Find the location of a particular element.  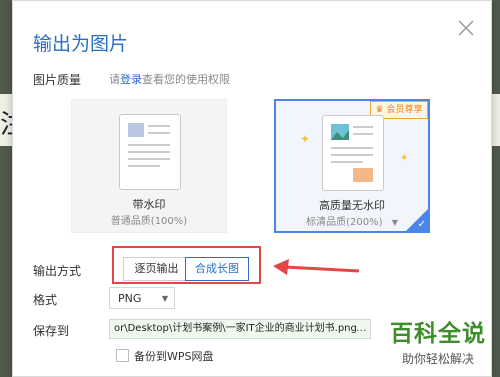

format-label: 格式 is located at coordinates (45, 300).